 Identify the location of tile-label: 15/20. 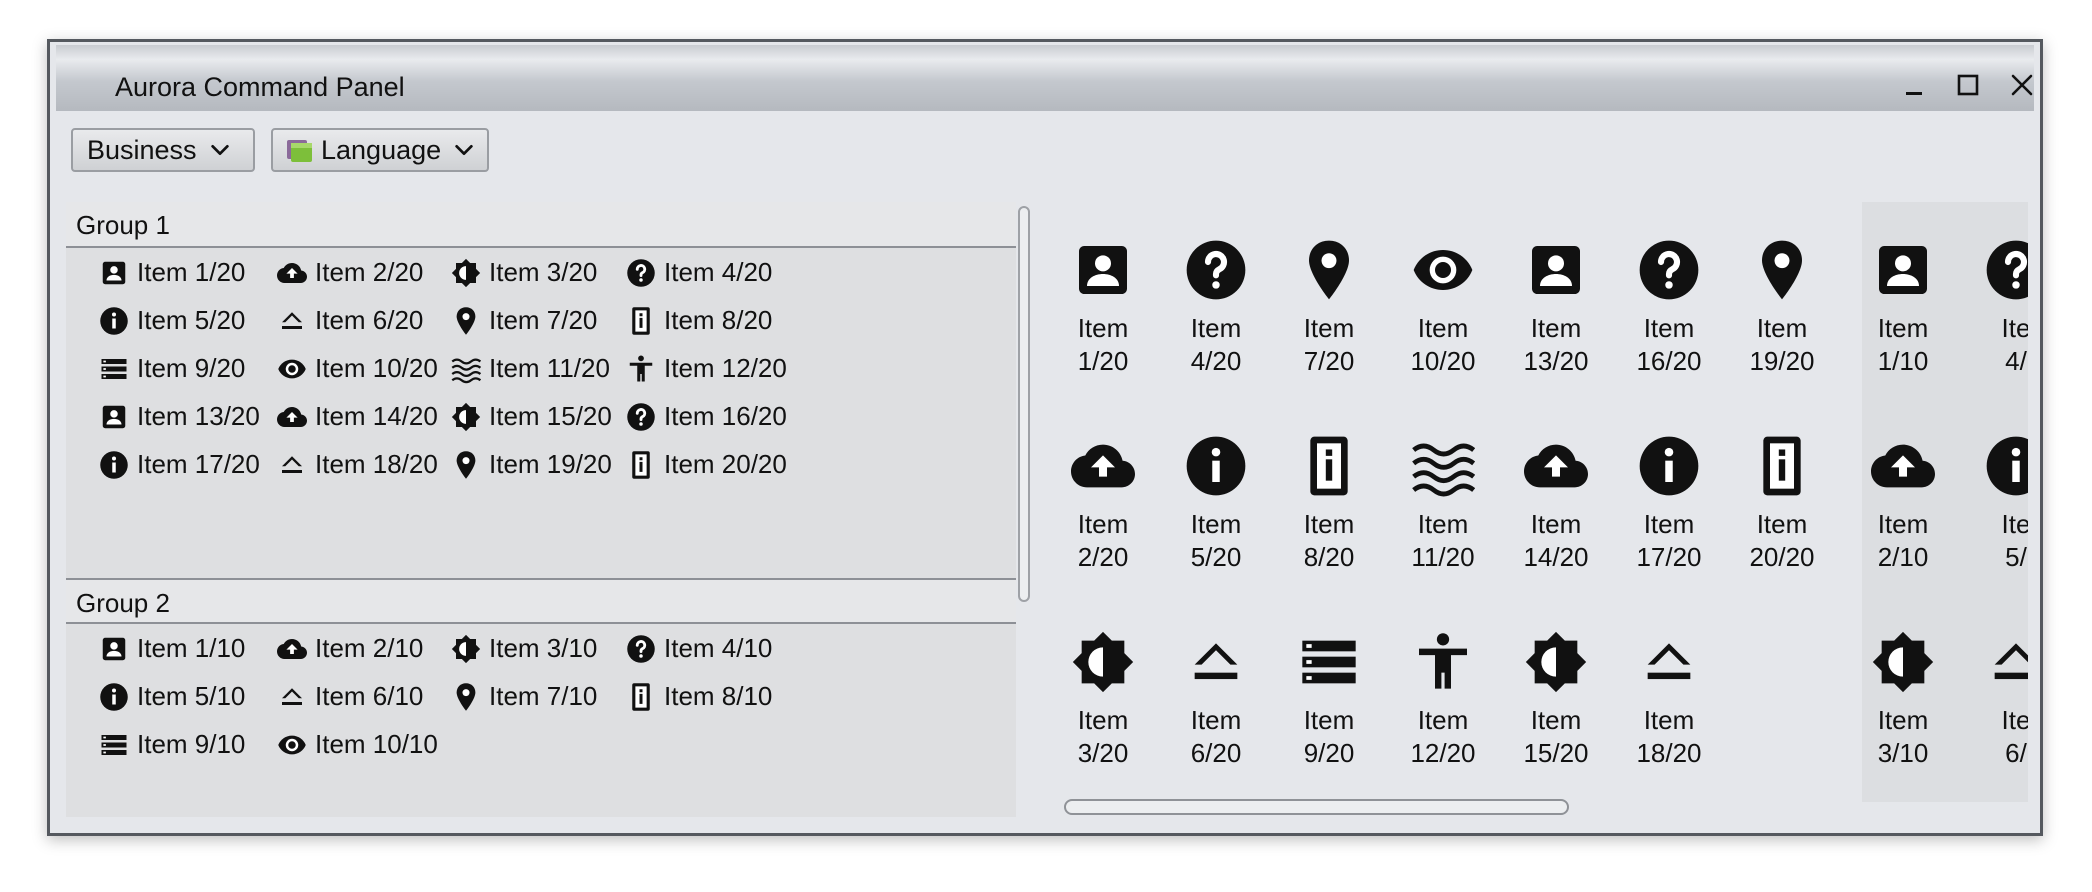
(1556, 753).